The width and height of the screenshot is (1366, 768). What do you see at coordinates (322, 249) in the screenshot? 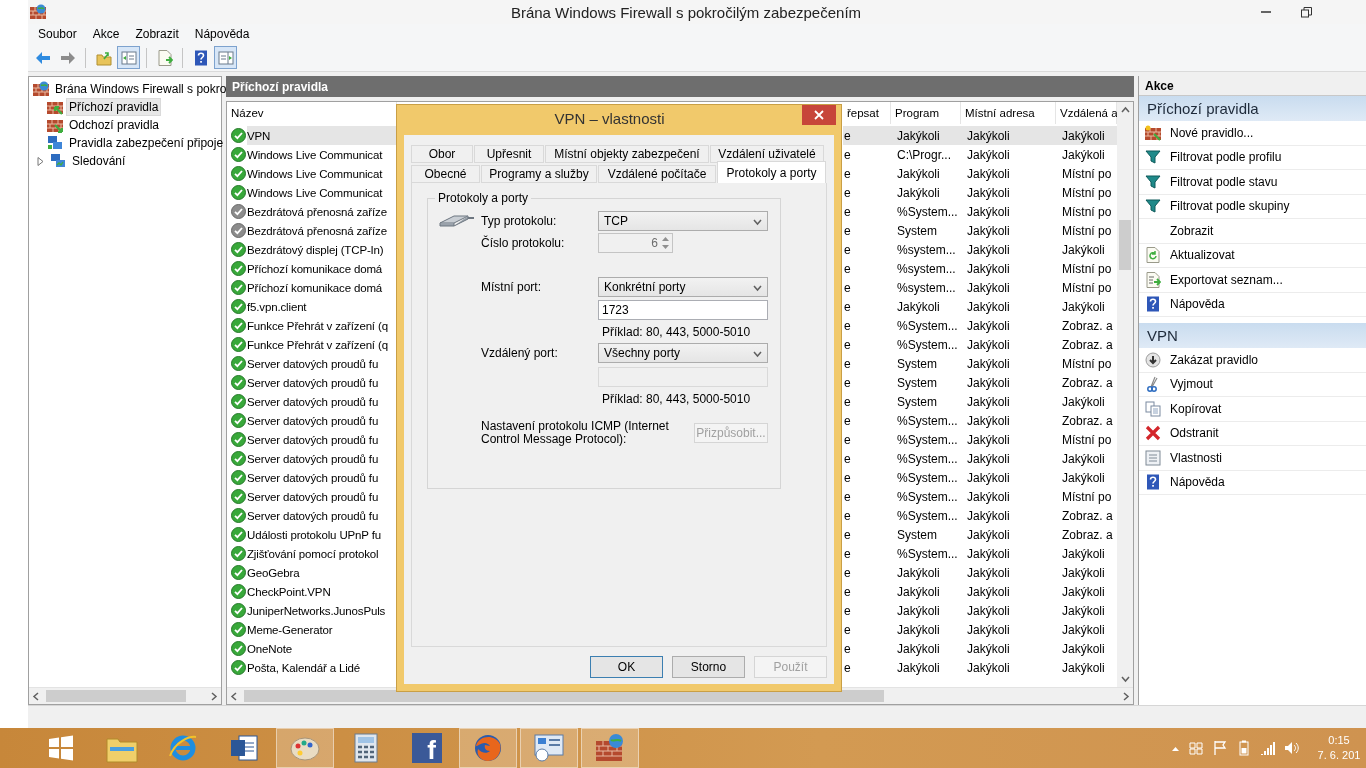
I see `table-cell: Bezdrátový displej (TCP-In)` at bounding box center [322, 249].